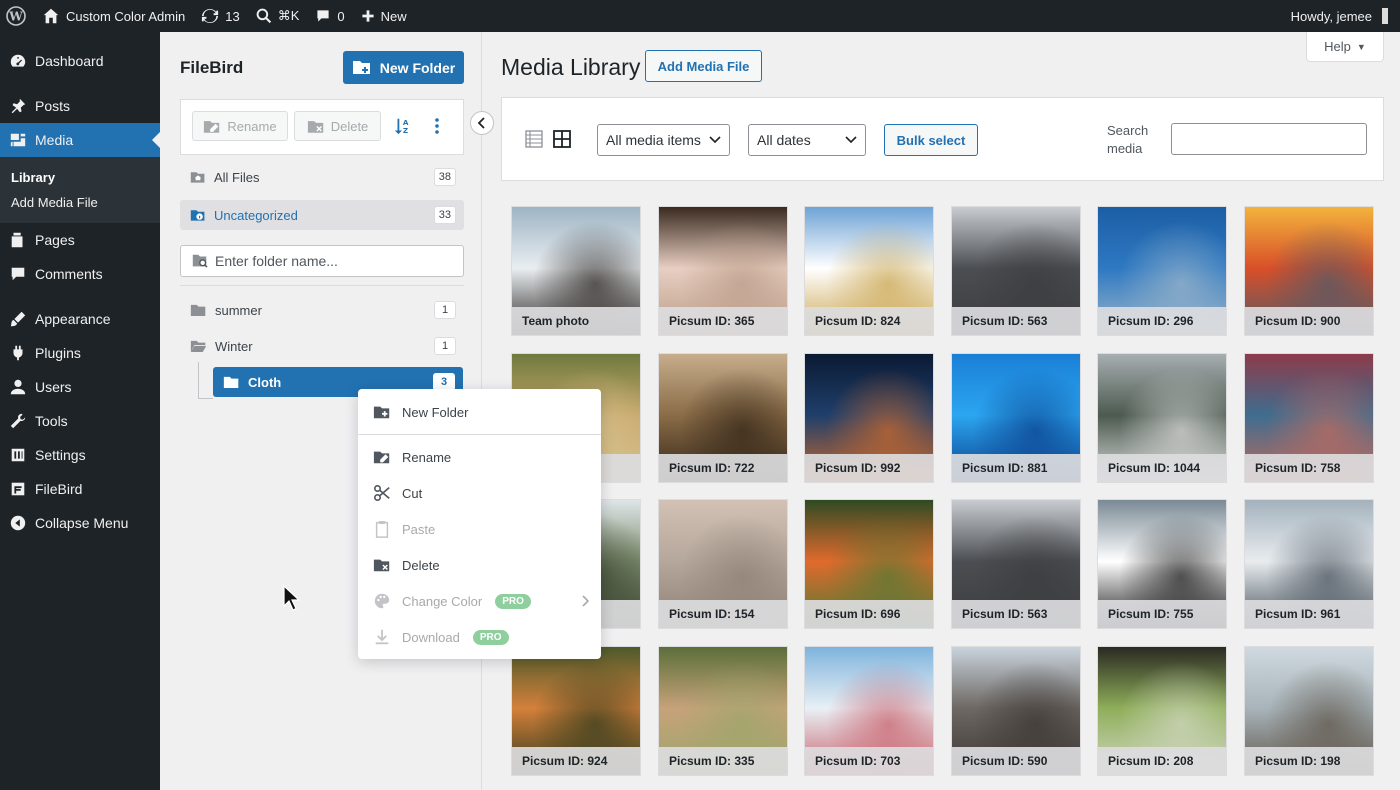  Describe the element at coordinates (663, 140) in the screenshot. I see `media-type-select: All media items` at that location.